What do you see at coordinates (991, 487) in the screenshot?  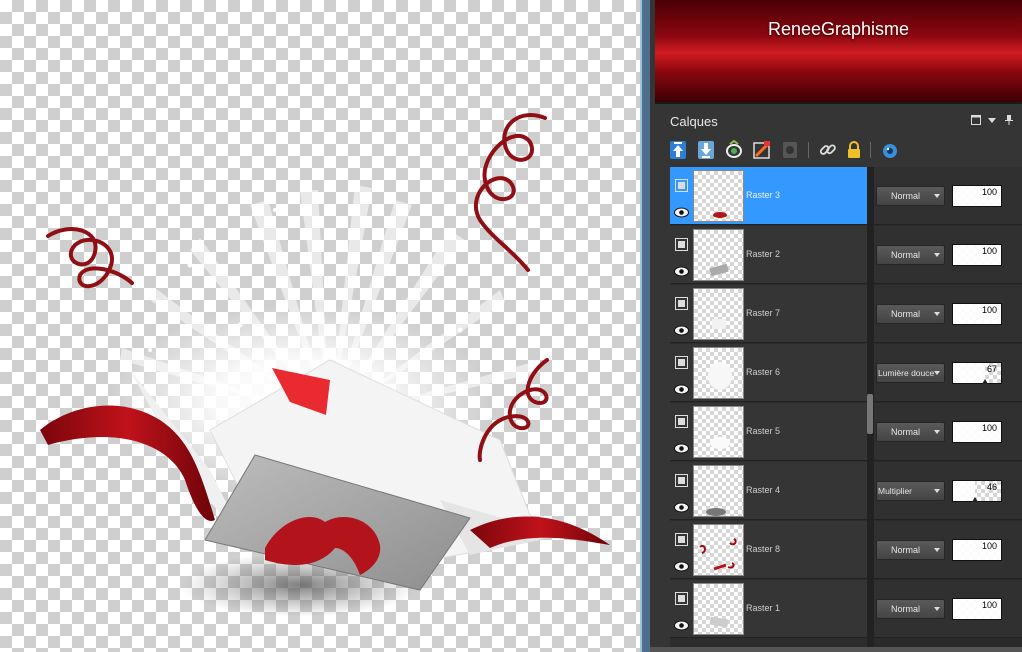 I see `opacity-value: 46` at bounding box center [991, 487].